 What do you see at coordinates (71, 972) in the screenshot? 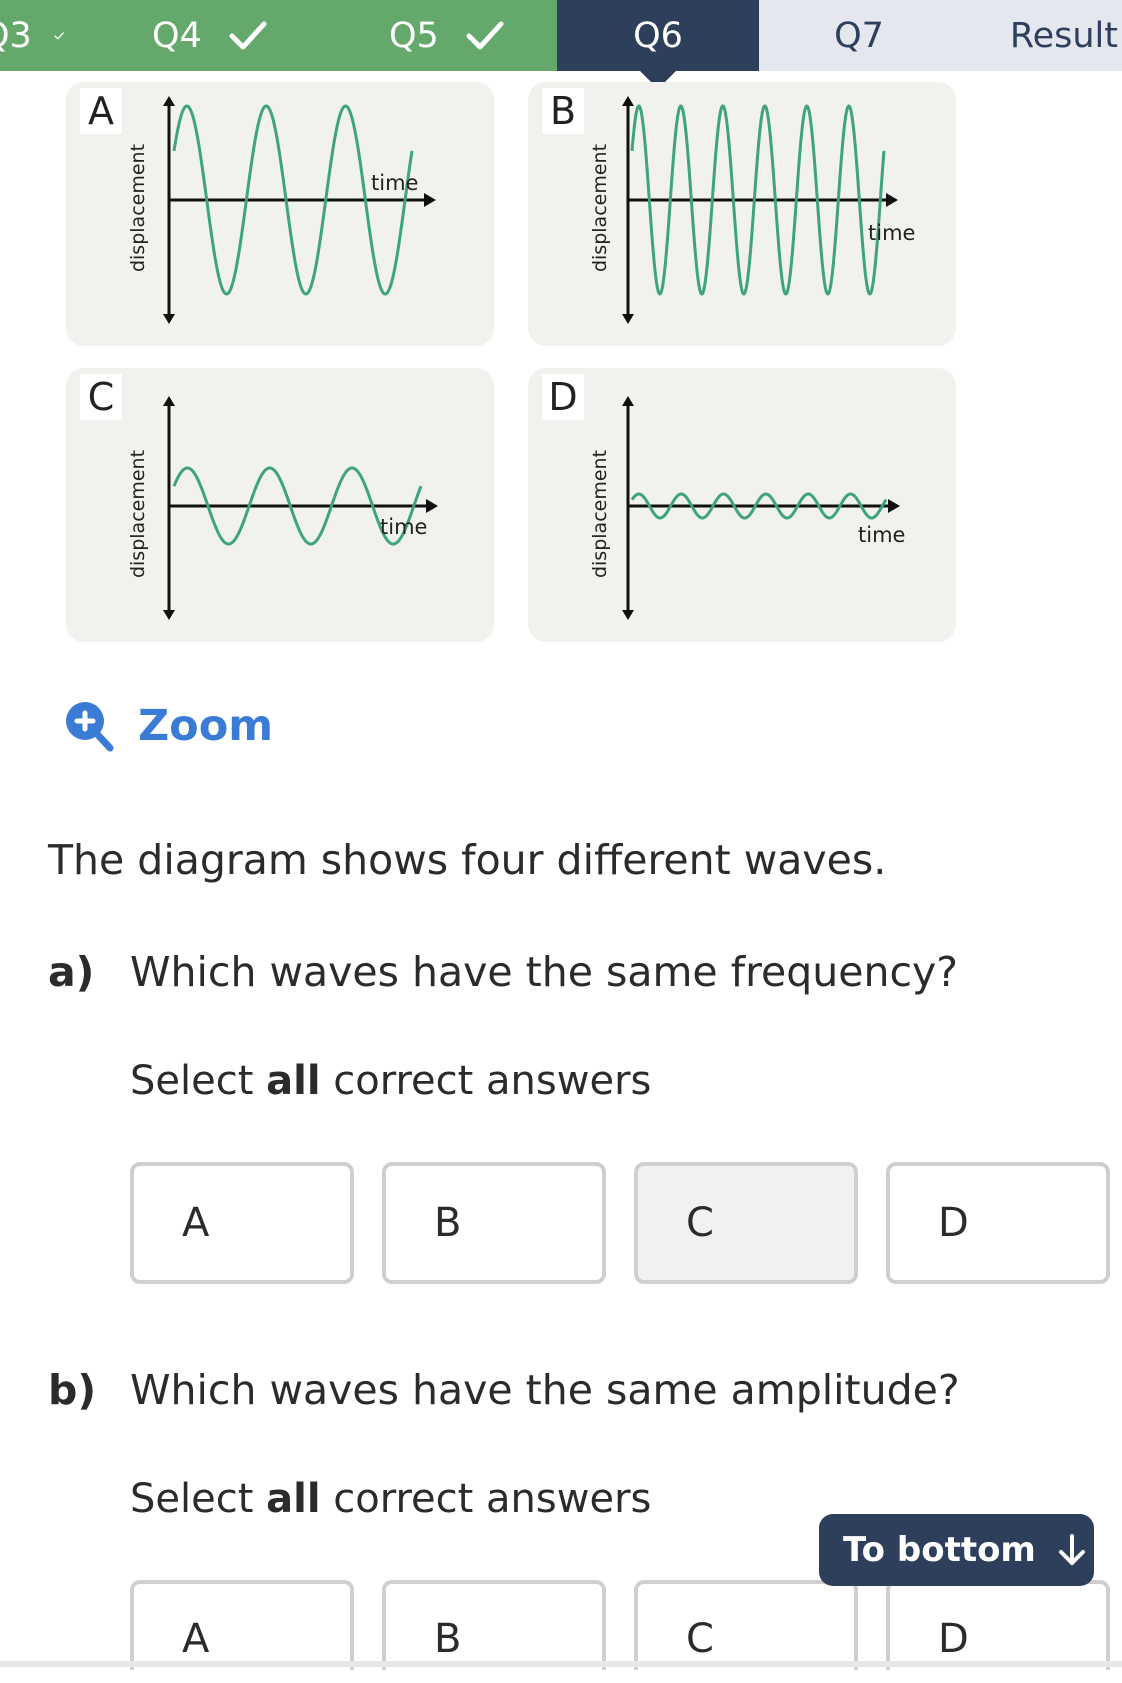
I see `question-a-label: a)` at bounding box center [71, 972].